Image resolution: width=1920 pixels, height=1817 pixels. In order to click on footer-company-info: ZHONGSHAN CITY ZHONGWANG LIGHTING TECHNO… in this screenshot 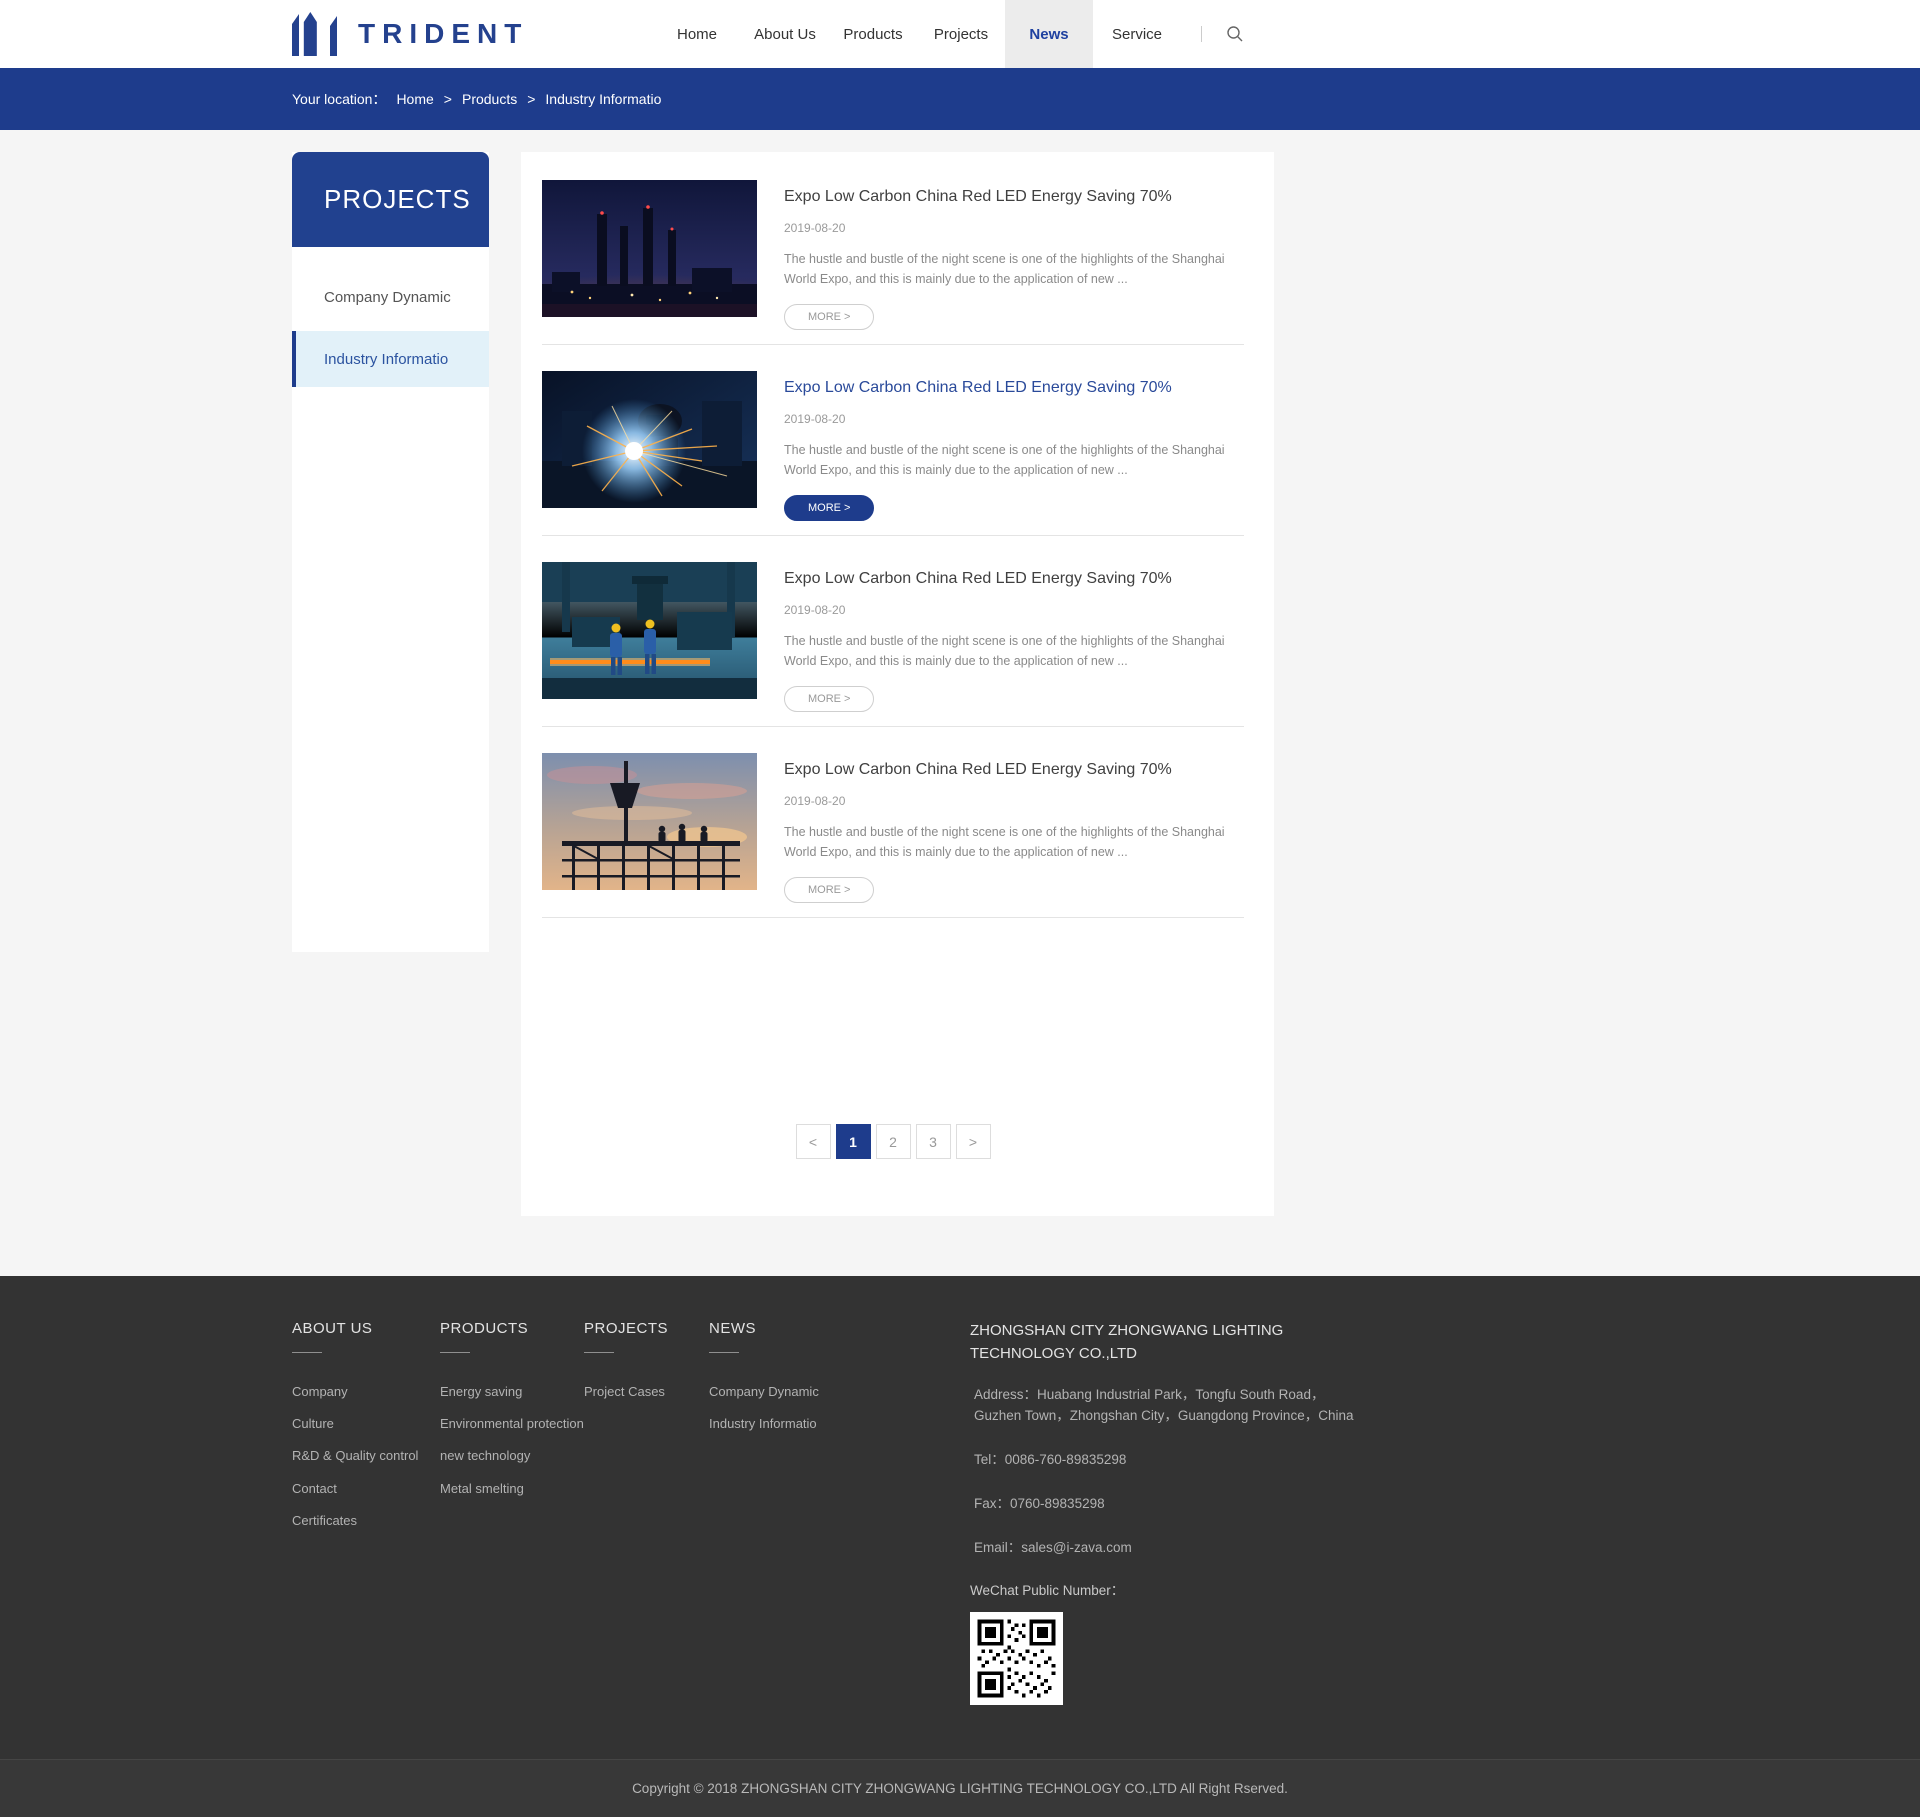, I will do `click(1299, 1512)`.